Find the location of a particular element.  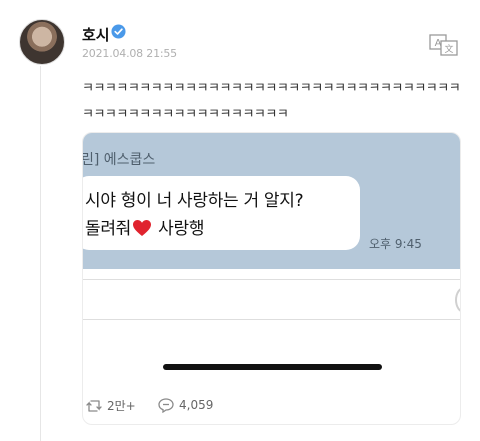

retweet-icon is located at coordinates (94, 405).